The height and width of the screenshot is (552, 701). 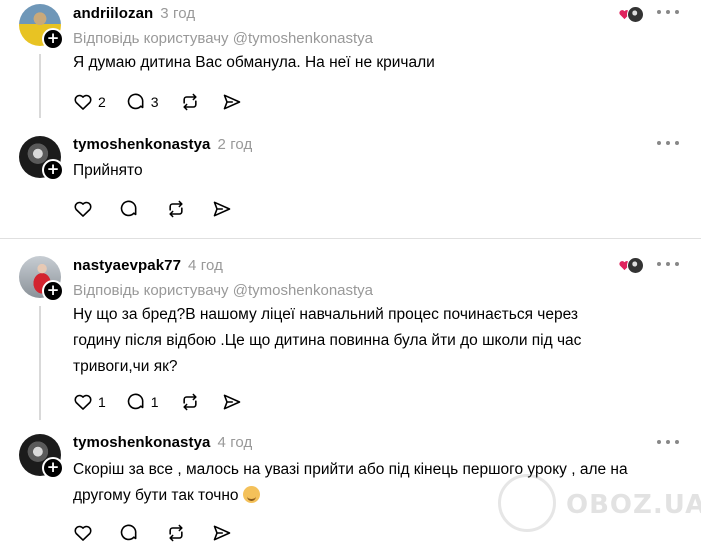 What do you see at coordinates (125, 366) in the screenshot?
I see `post-text-line: тривоги,чи як?` at bounding box center [125, 366].